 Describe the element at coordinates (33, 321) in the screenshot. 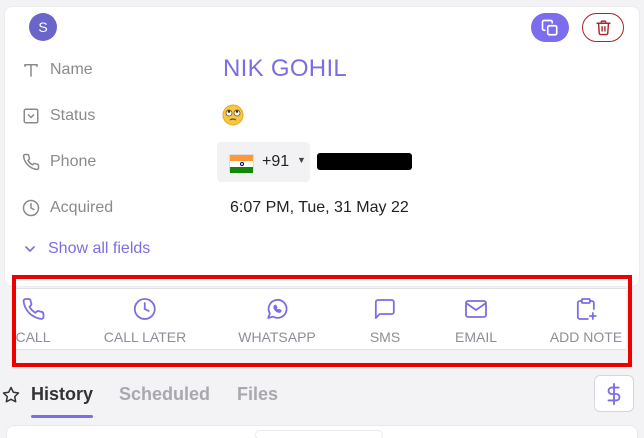

I see `call-button: CALL` at that location.